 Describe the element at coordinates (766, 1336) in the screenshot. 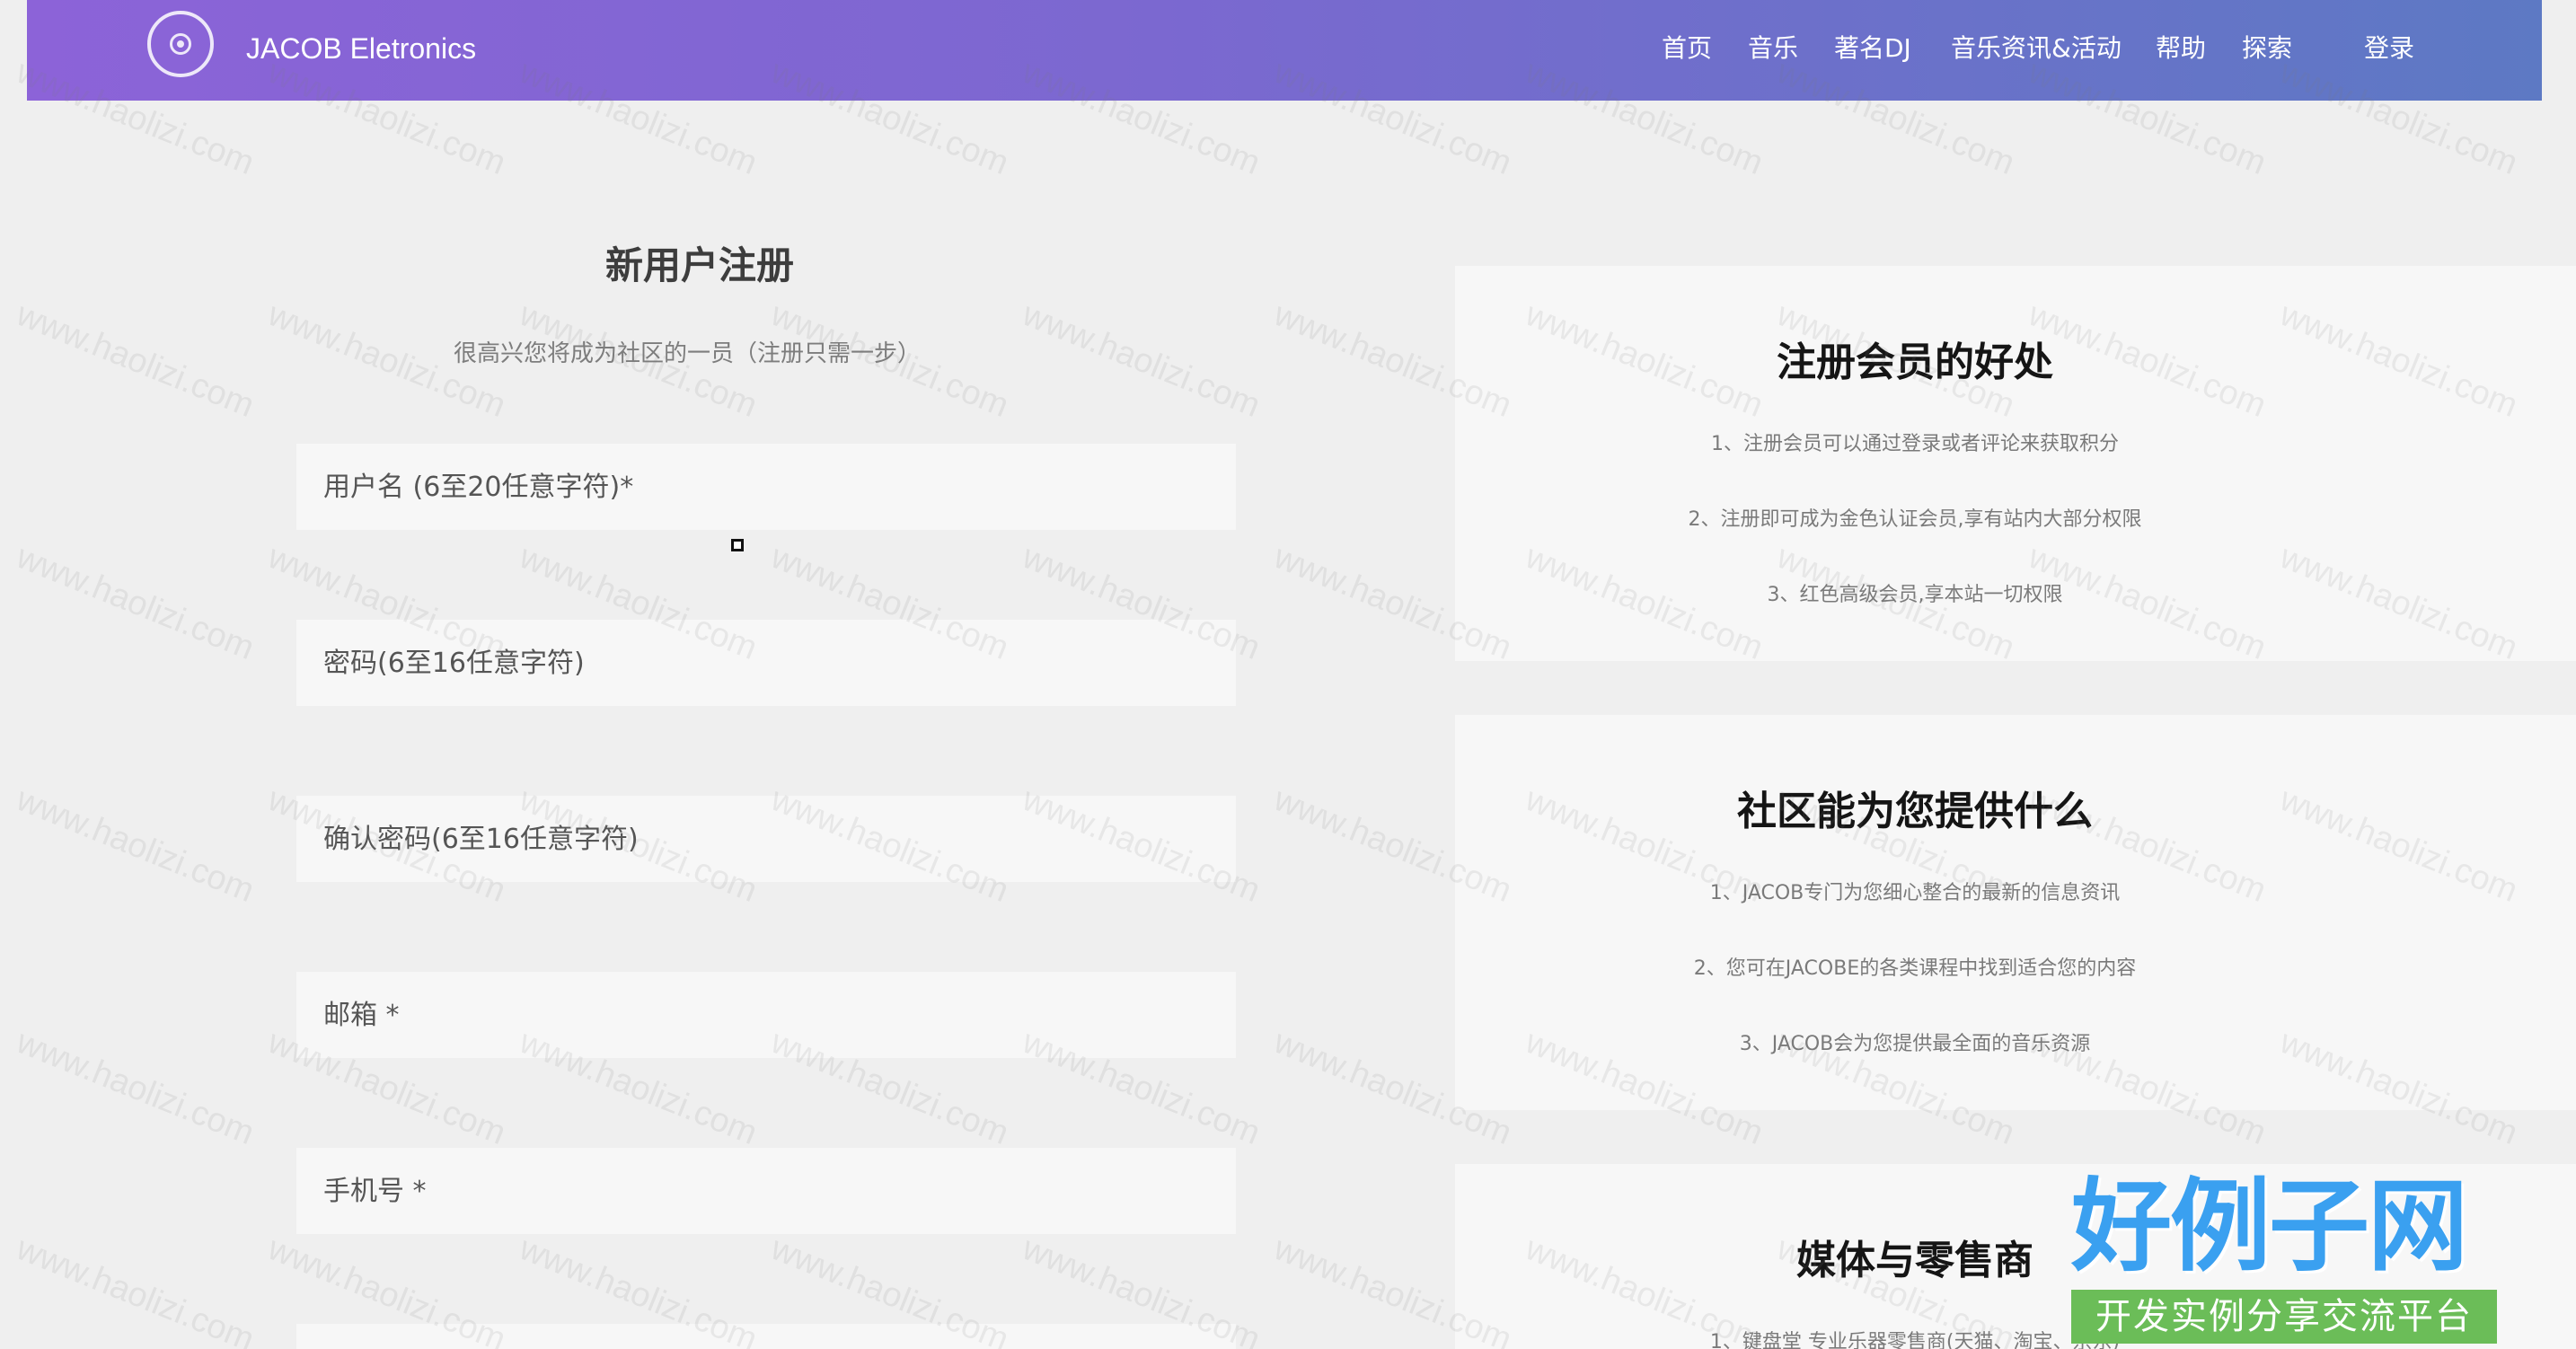

I see `next-input-partial` at that location.